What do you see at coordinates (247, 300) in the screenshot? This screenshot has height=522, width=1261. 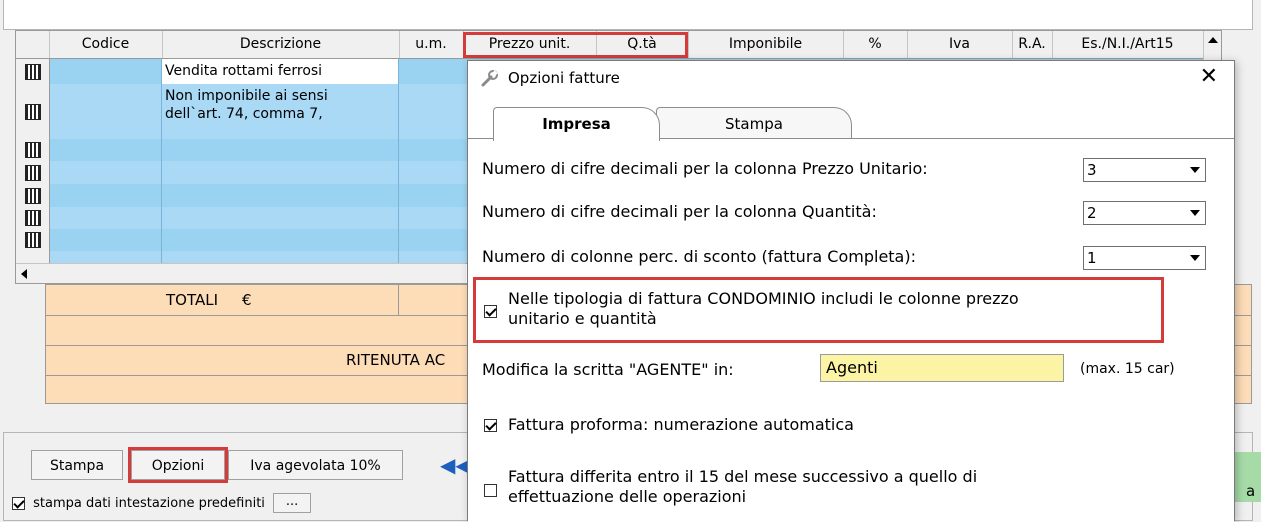 I see `totali-currency: €` at bounding box center [247, 300].